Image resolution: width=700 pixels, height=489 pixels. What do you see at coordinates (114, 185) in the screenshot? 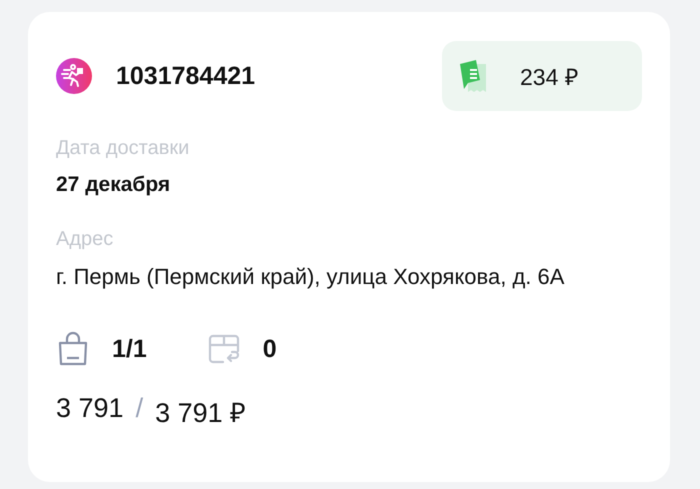
I see `field-value: 27 декабря` at bounding box center [114, 185].